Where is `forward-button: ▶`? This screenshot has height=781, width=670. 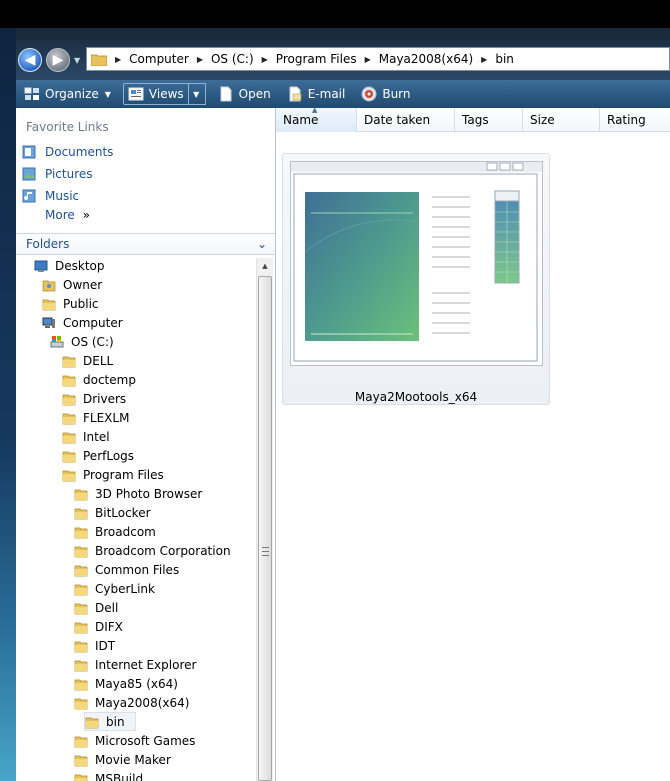
forward-button: ▶ is located at coordinates (58, 60).